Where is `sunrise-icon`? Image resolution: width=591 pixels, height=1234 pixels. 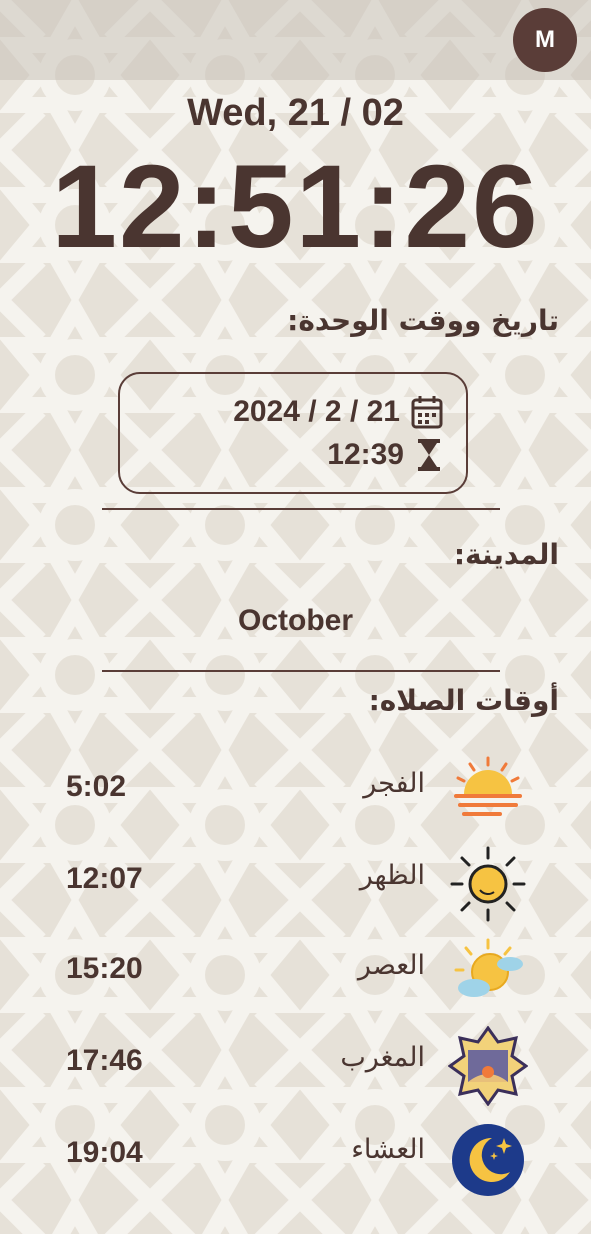
sunrise-icon is located at coordinates (488, 786).